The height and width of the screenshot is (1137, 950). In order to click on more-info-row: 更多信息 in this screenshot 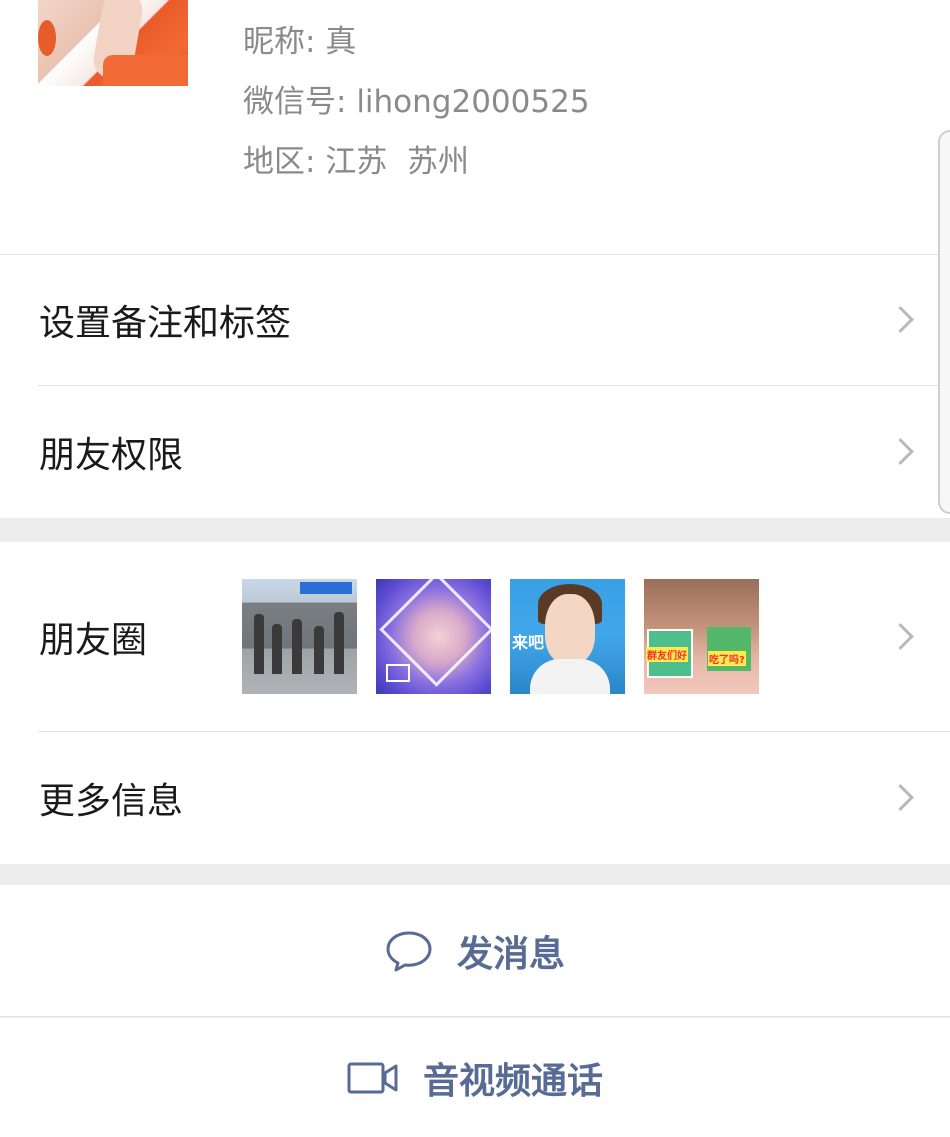, I will do `click(475, 798)`.